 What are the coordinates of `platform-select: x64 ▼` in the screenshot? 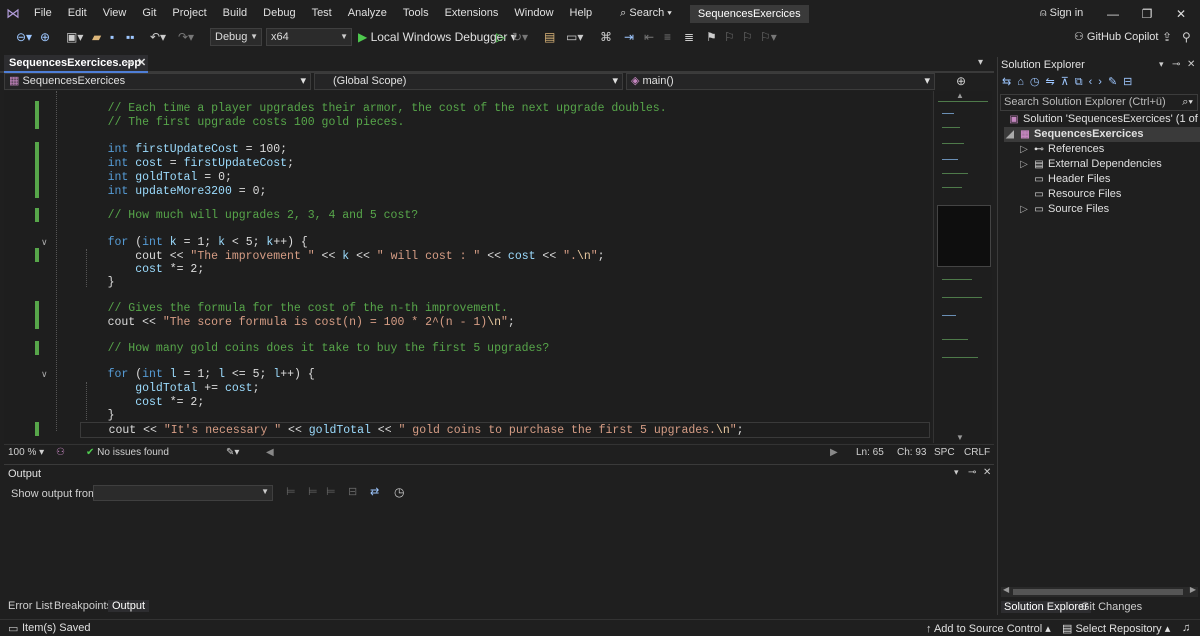 It's located at (309, 37).